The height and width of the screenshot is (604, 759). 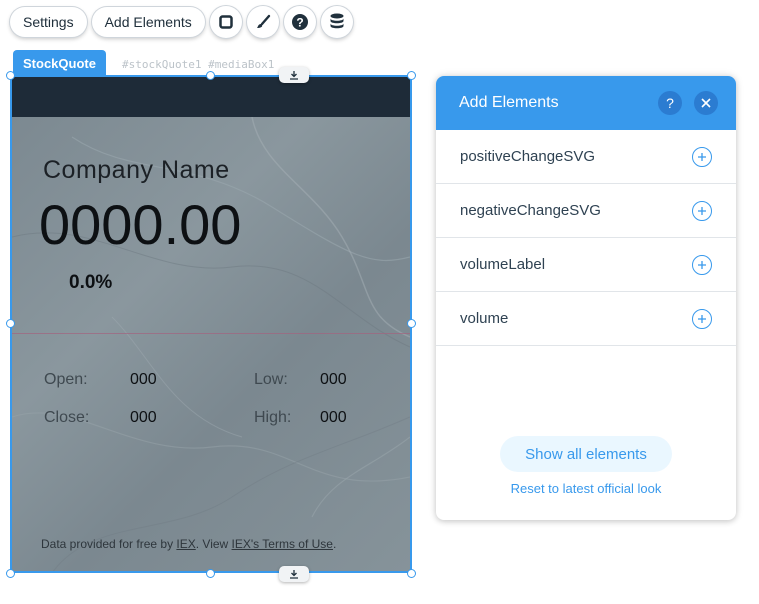 I want to click on panel-close-button, so click(x=706, y=103).